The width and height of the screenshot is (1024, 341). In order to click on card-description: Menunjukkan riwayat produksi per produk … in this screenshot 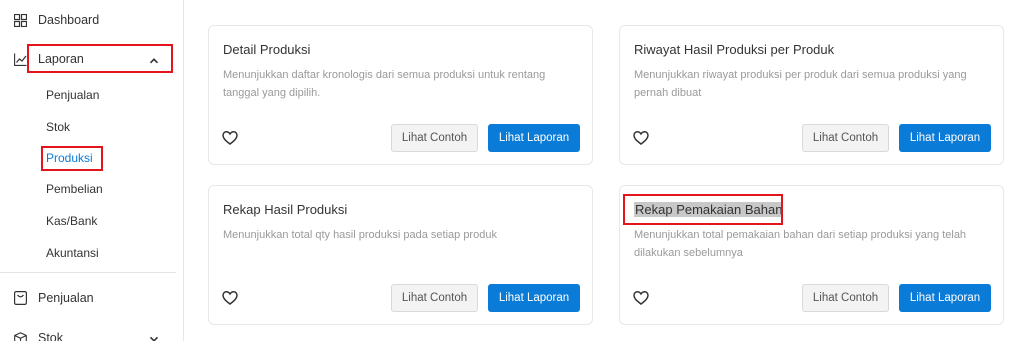, I will do `click(800, 84)`.